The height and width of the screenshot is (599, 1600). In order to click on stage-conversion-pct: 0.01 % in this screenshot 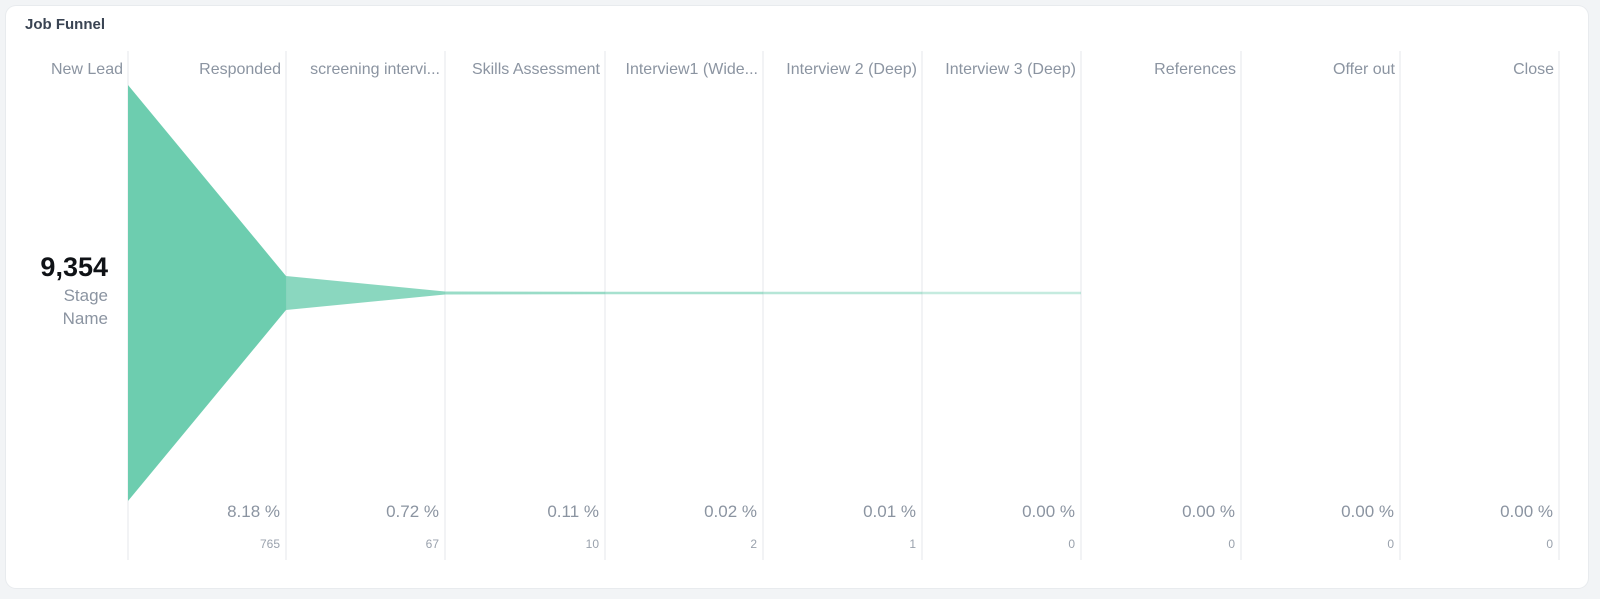, I will do `click(889, 511)`.